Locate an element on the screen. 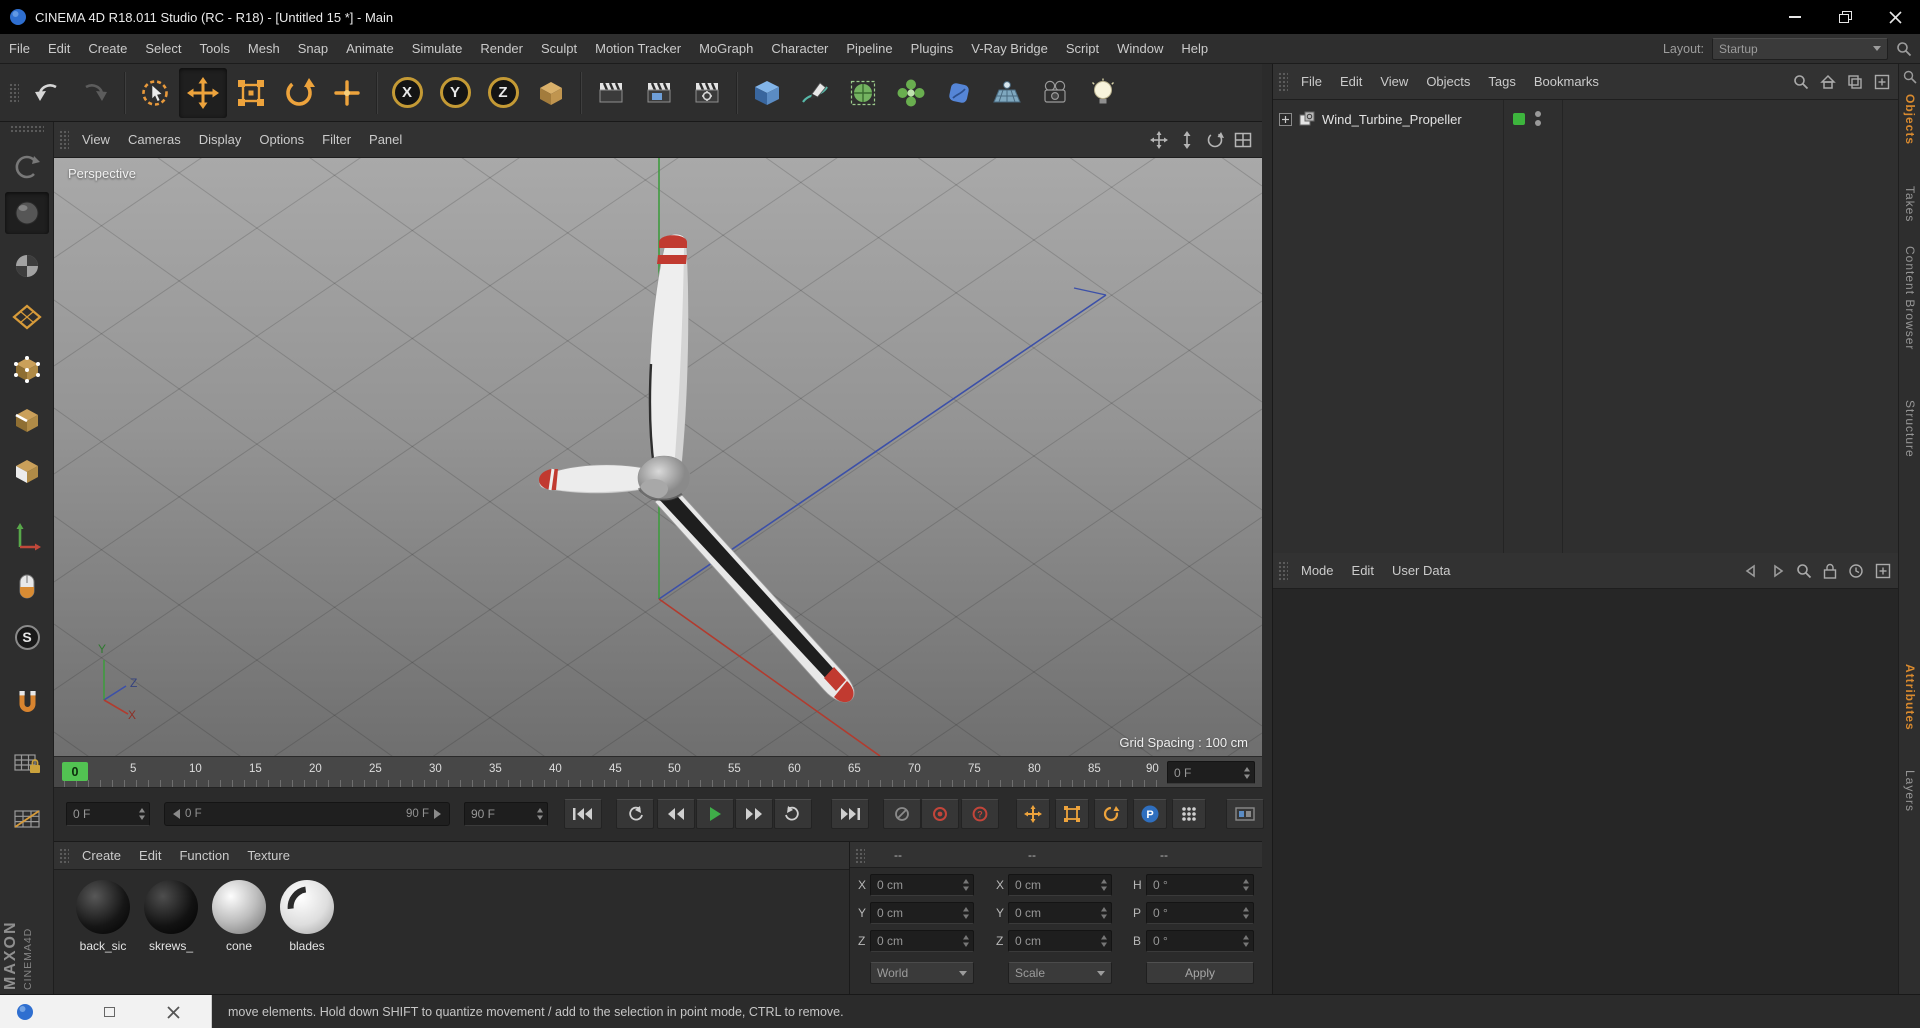  am-menu-edit: Edit is located at coordinates (1363, 570).